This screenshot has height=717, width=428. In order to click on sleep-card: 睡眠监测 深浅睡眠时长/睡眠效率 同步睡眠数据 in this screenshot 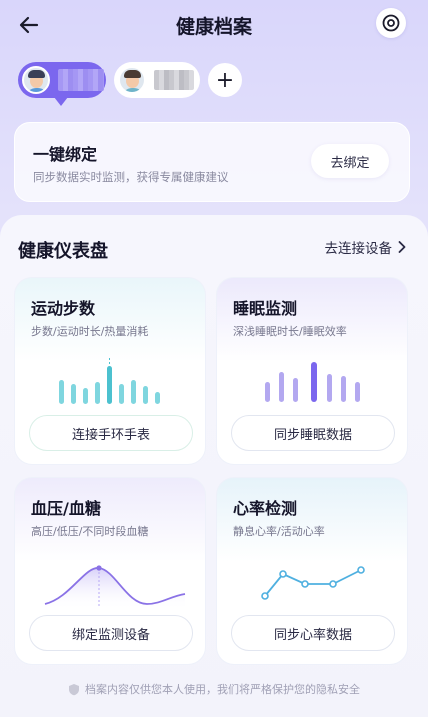, I will do `click(312, 371)`.